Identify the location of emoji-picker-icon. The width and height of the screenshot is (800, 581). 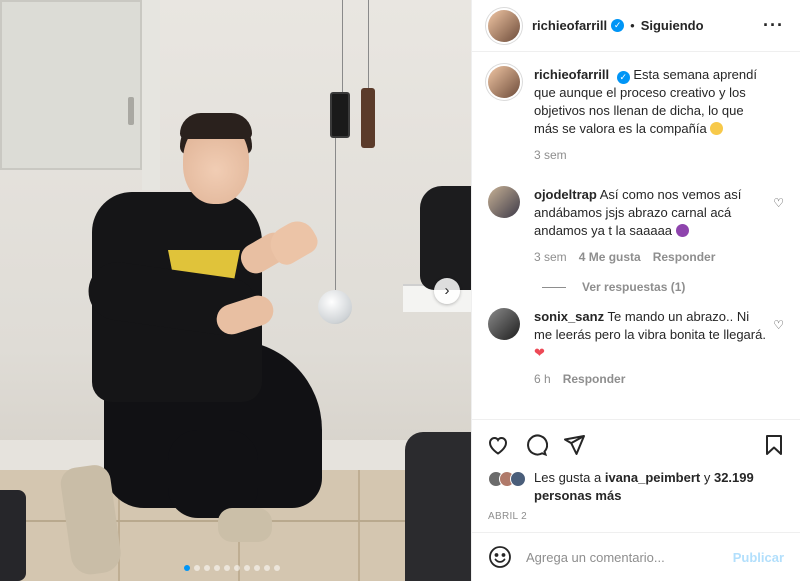
(500, 557).